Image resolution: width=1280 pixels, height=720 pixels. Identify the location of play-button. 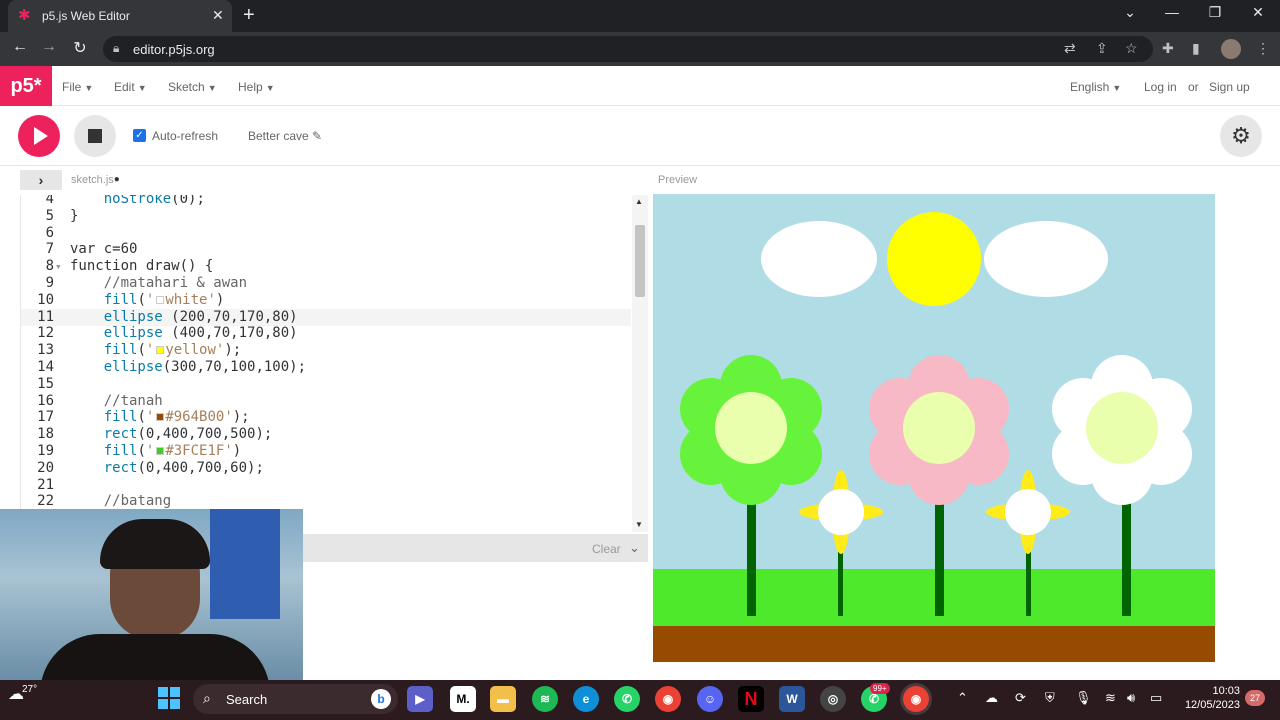
(39, 136).